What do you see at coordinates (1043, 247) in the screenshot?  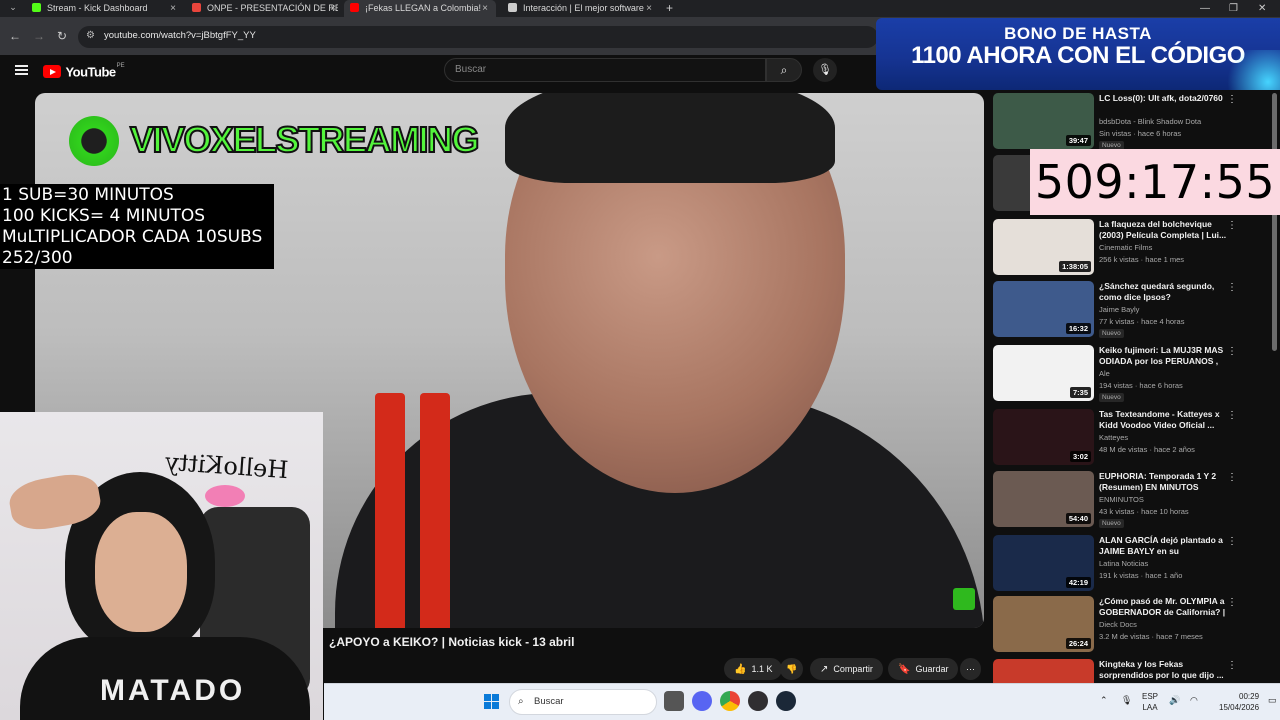 I see `recommendation-thumbnail: 1:38:05` at bounding box center [1043, 247].